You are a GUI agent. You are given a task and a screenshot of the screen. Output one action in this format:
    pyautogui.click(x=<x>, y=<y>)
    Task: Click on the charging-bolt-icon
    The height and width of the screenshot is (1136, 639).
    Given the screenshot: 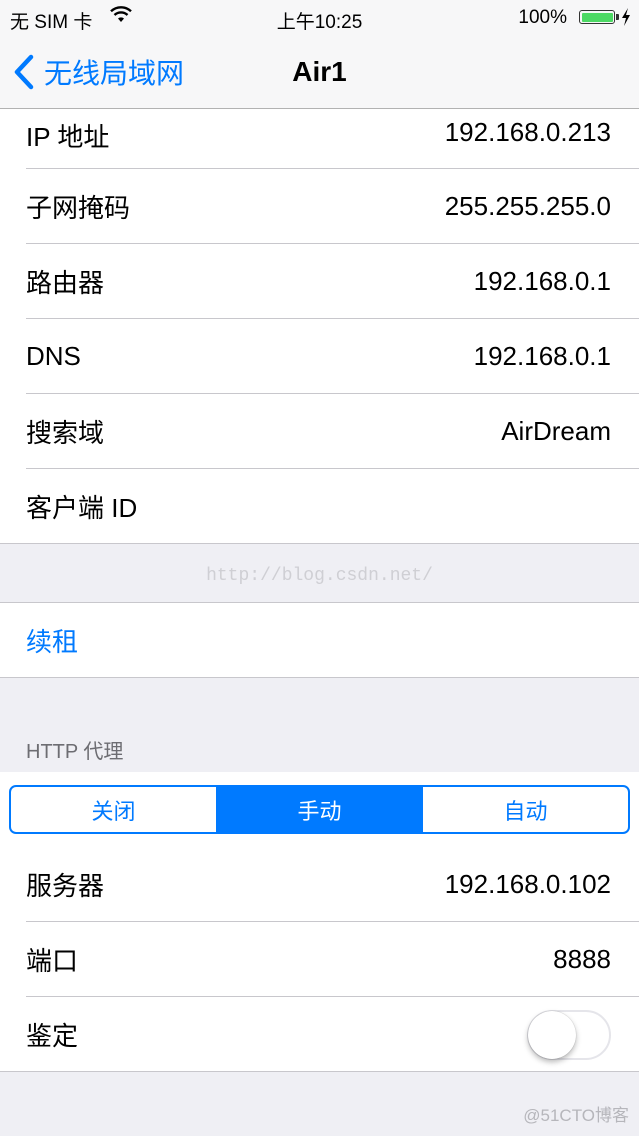 What is the action you would take?
    pyautogui.click(x=626, y=17)
    